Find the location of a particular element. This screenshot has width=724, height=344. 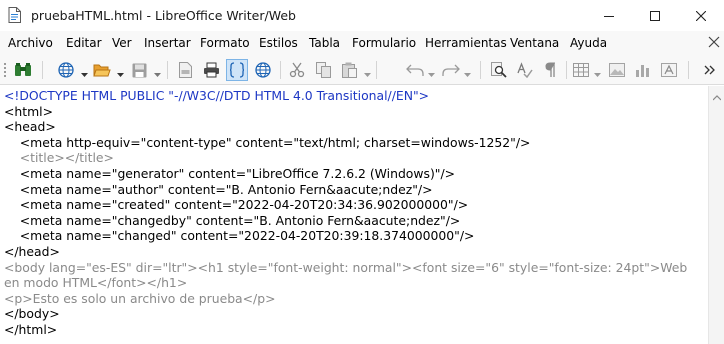

menu-formato: Formato is located at coordinates (225, 43).